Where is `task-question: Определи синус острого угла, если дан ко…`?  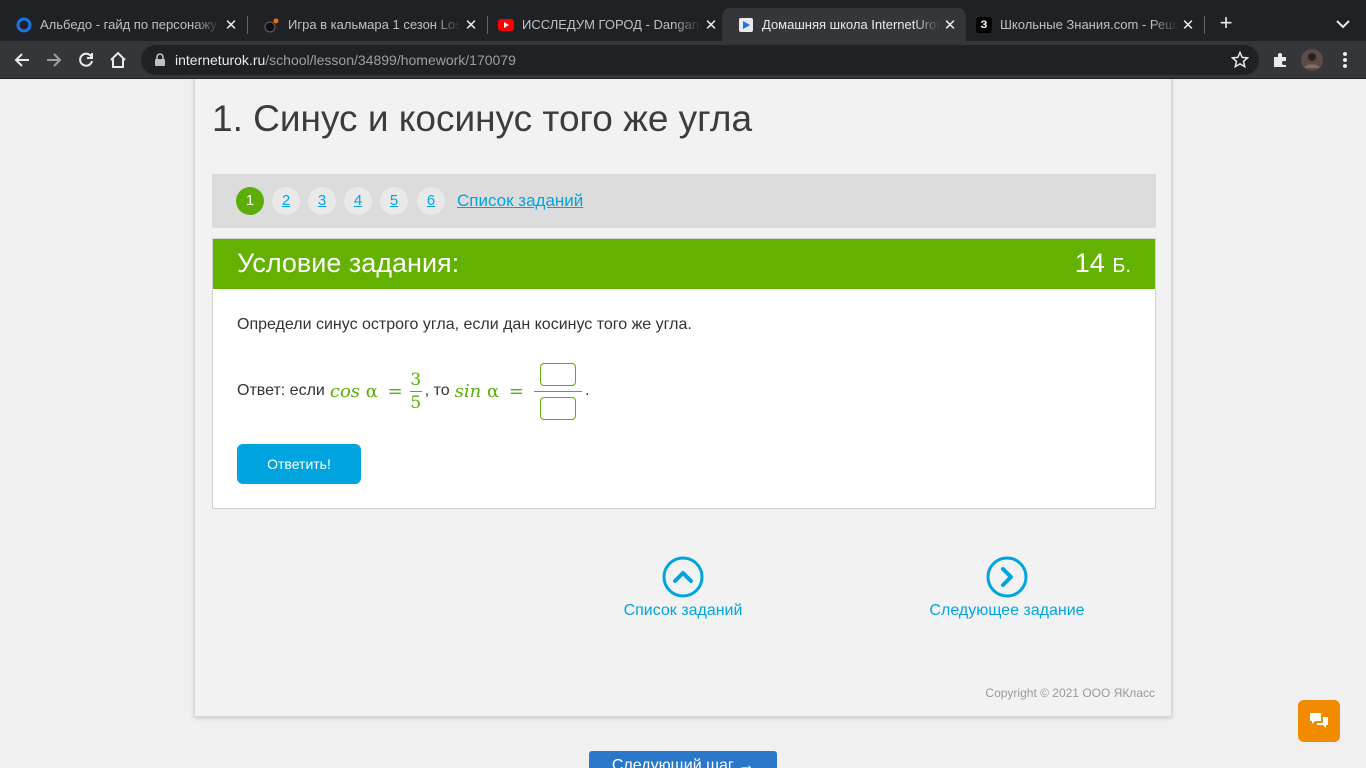 task-question: Определи синус острого угла, если дан ко… is located at coordinates (464, 324).